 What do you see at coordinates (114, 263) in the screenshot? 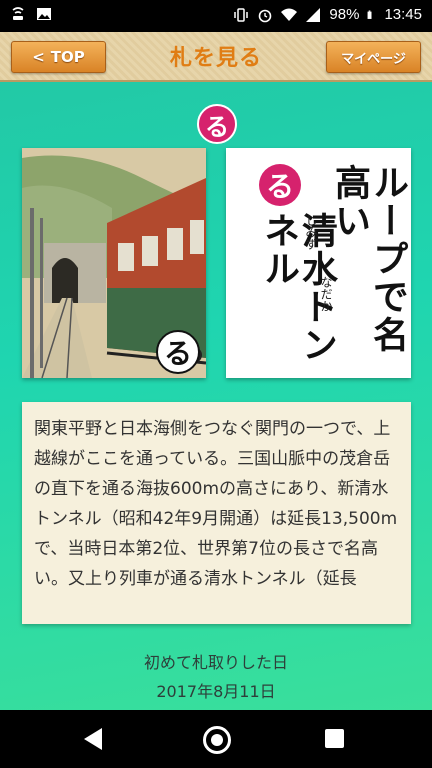
I see `picture-card: る` at bounding box center [114, 263].